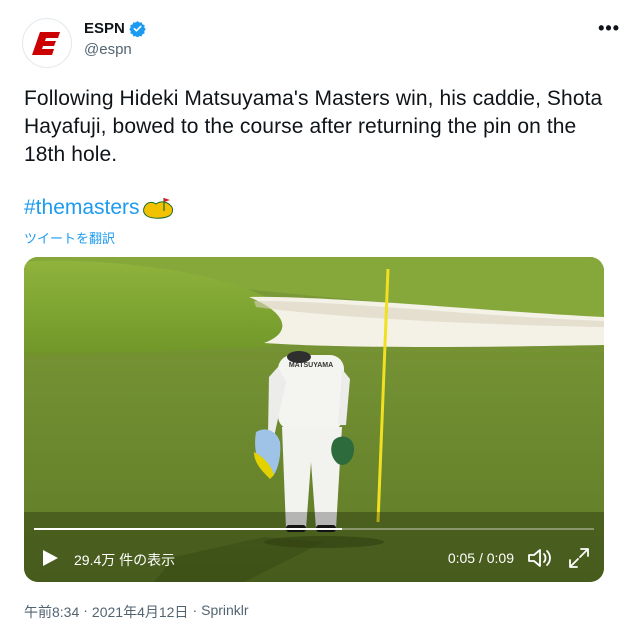  I want to click on time-display: 0:05 / 0:09, so click(480, 558).